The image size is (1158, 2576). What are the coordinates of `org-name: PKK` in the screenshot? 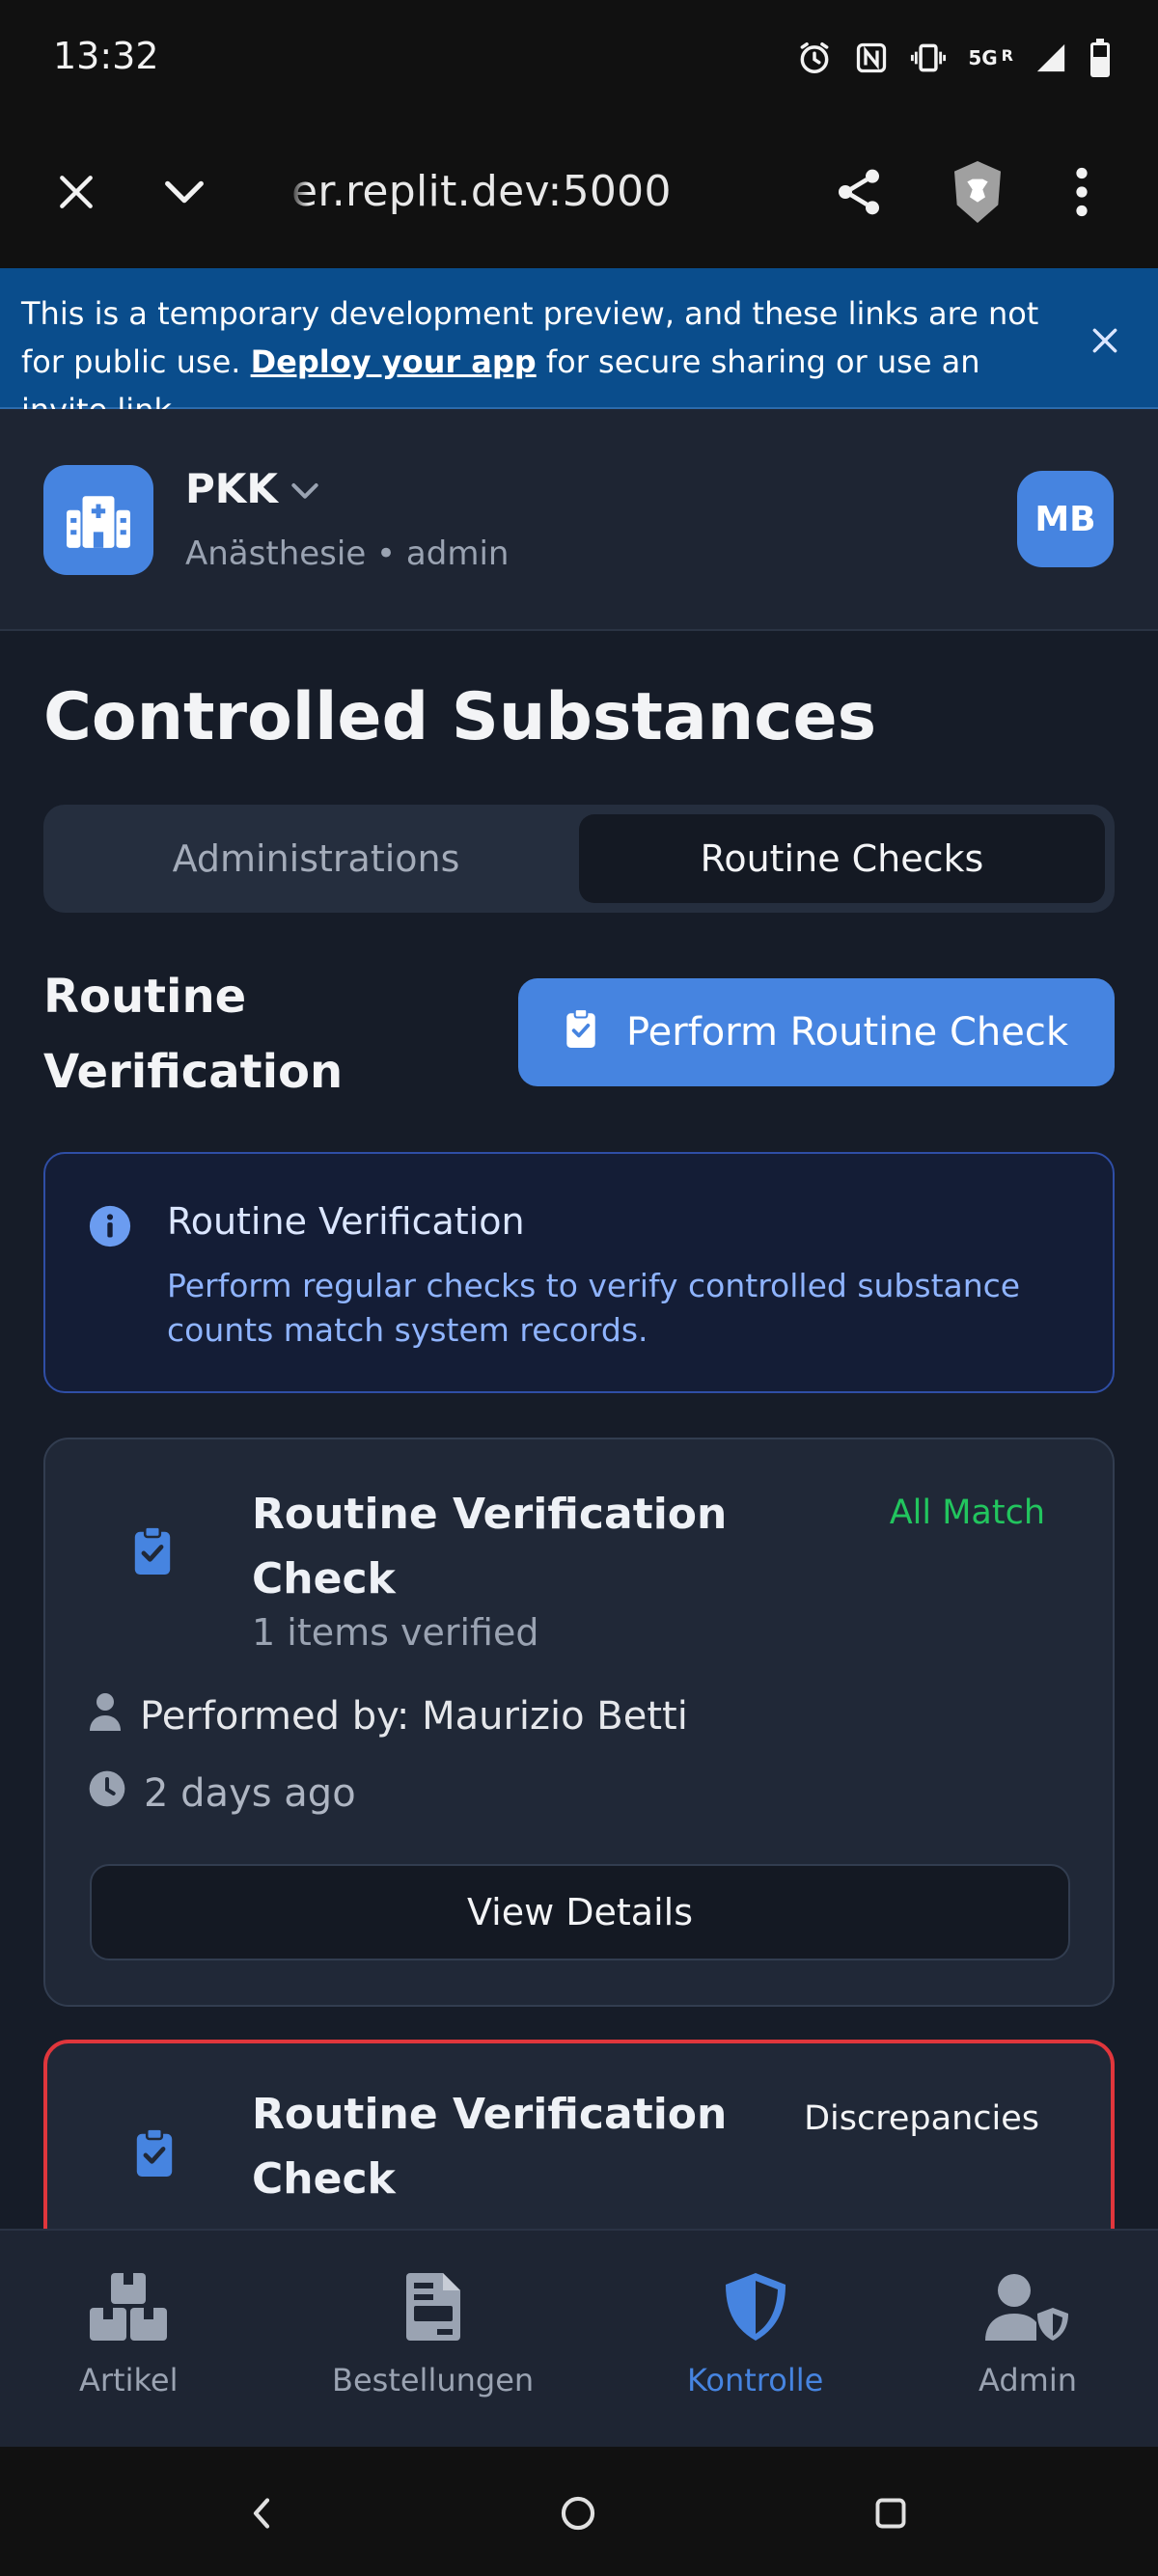 It's located at (231, 489).